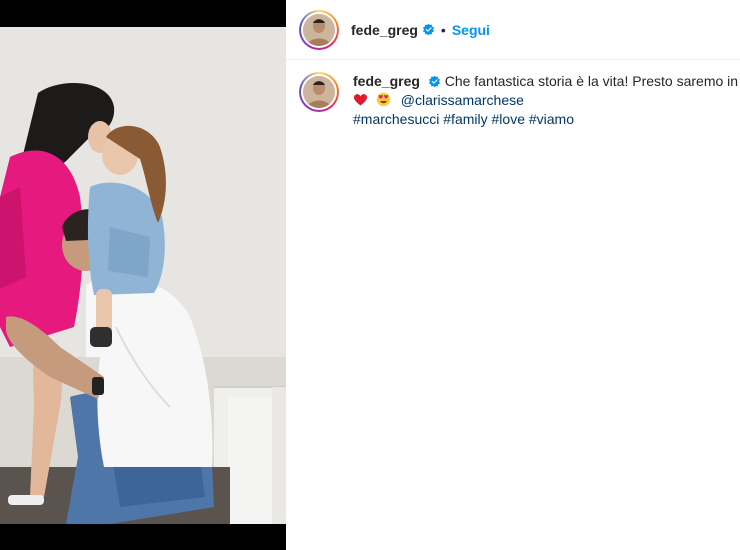 This screenshot has width=740, height=550. What do you see at coordinates (513, 30) in the screenshot?
I see `post-header: fede_greg • Segui` at bounding box center [513, 30].